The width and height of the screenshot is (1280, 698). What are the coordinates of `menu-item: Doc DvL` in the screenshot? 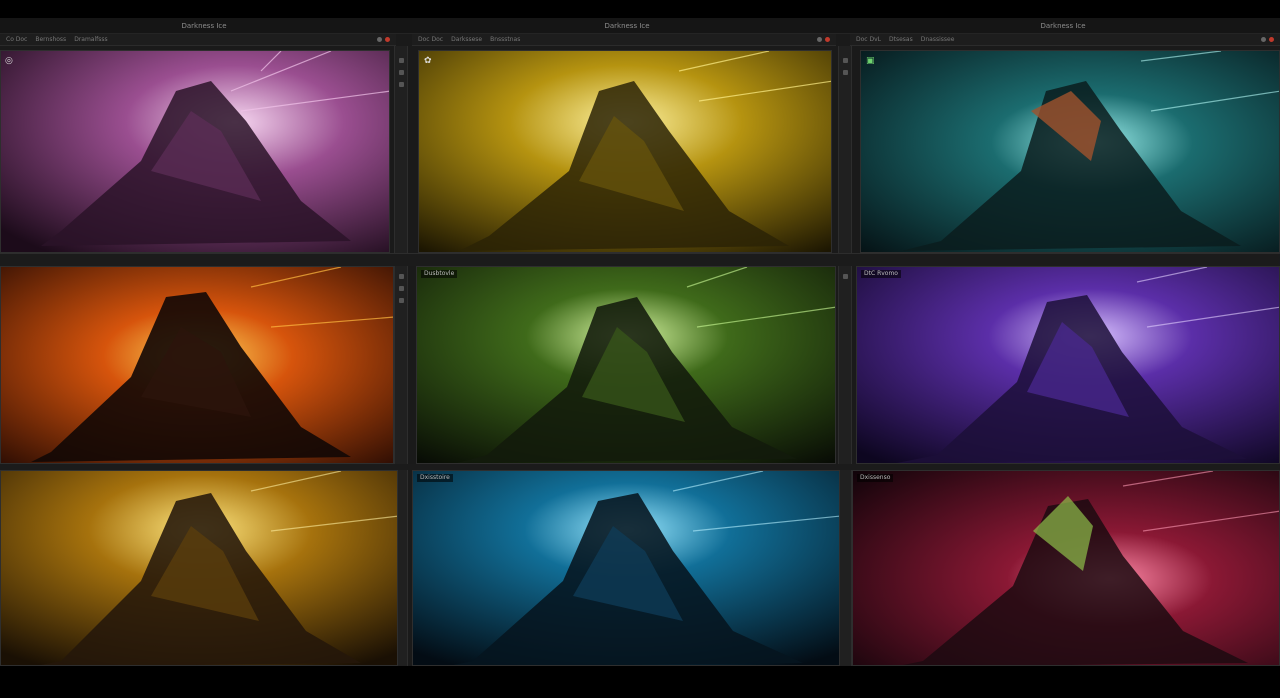 It's located at (868, 40).